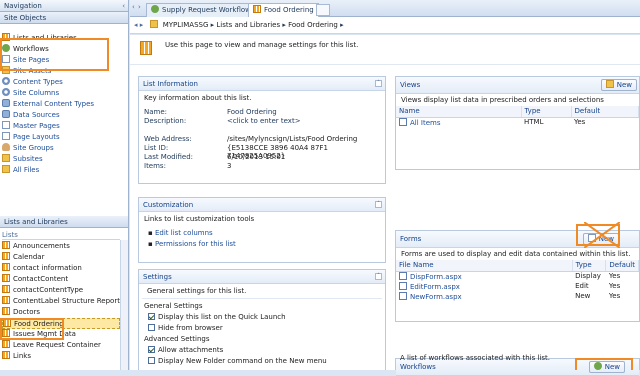 The width and height of the screenshot is (640, 376). I want to click on back-button: ‹, so click(133, 7).